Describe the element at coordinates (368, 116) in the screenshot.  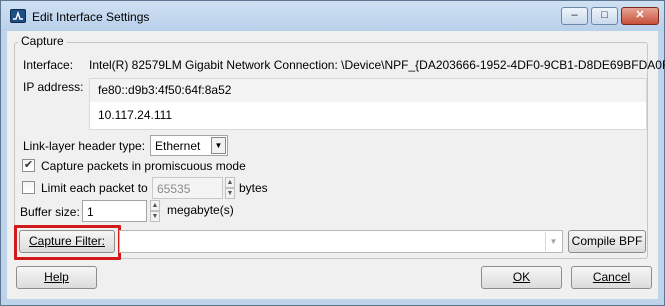
I see `list-item: 10.117.24.111` at that location.